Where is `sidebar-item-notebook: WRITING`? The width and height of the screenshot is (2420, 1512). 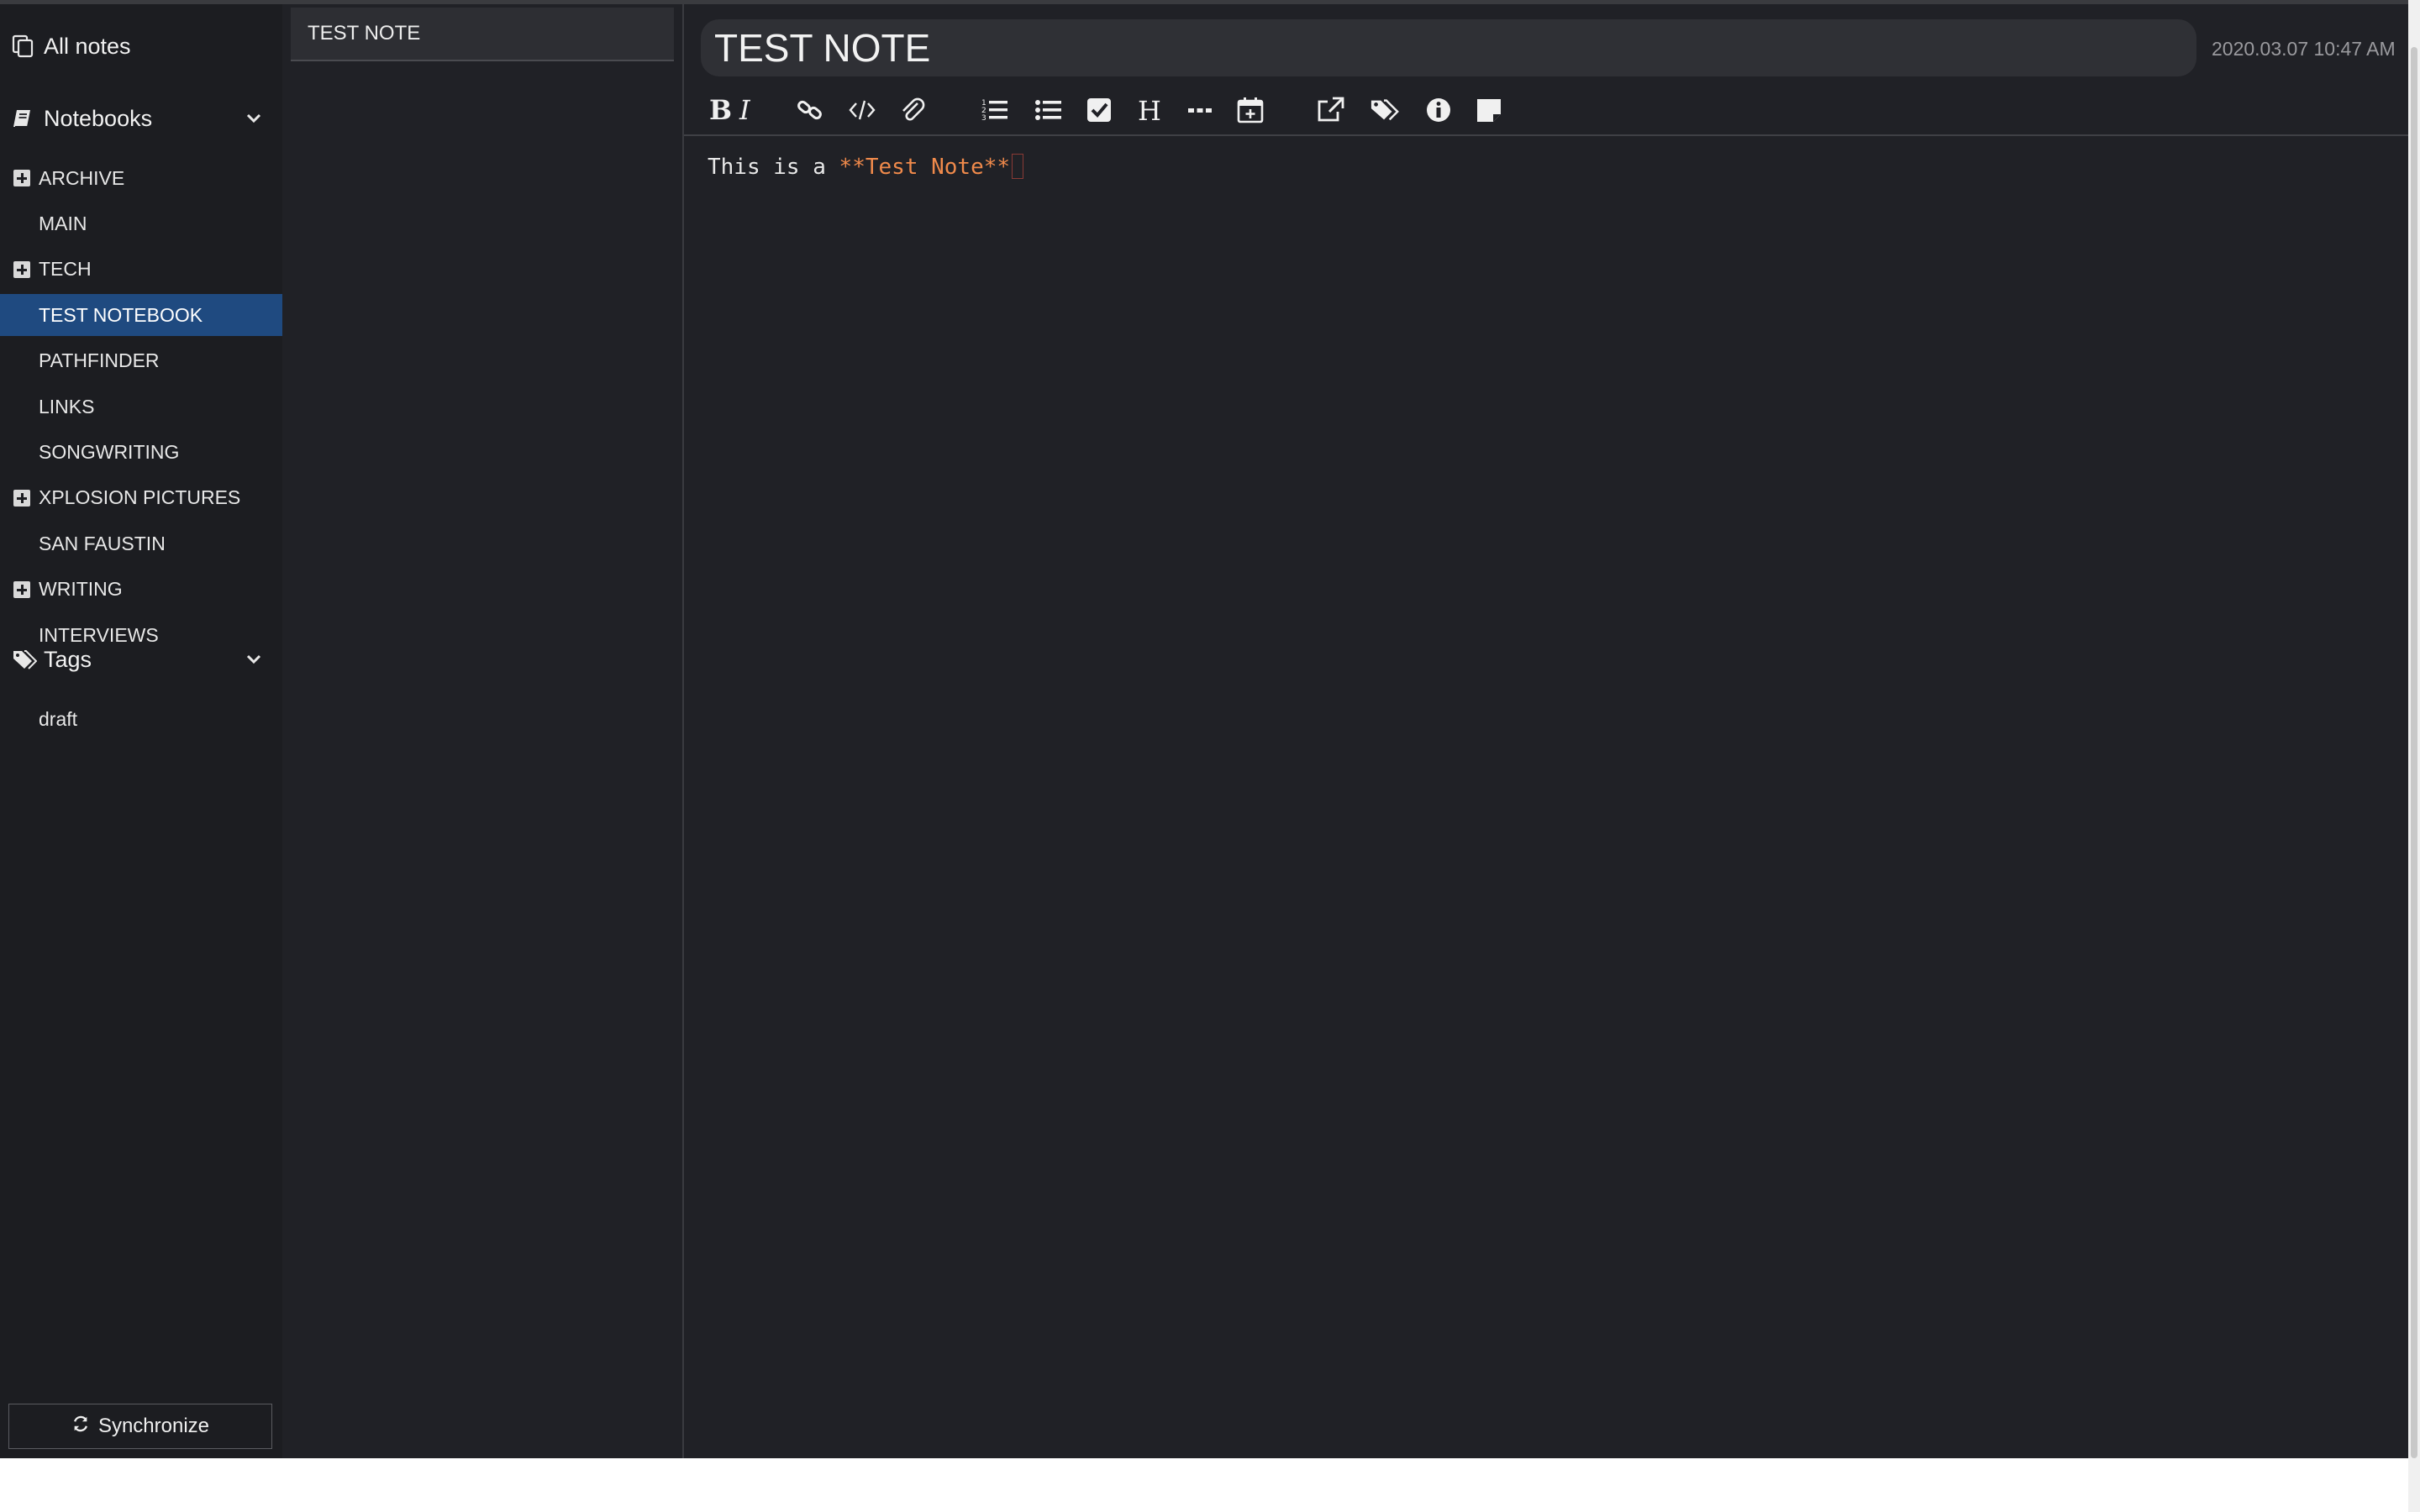
sidebar-item-notebook: WRITING is located at coordinates (141, 590).